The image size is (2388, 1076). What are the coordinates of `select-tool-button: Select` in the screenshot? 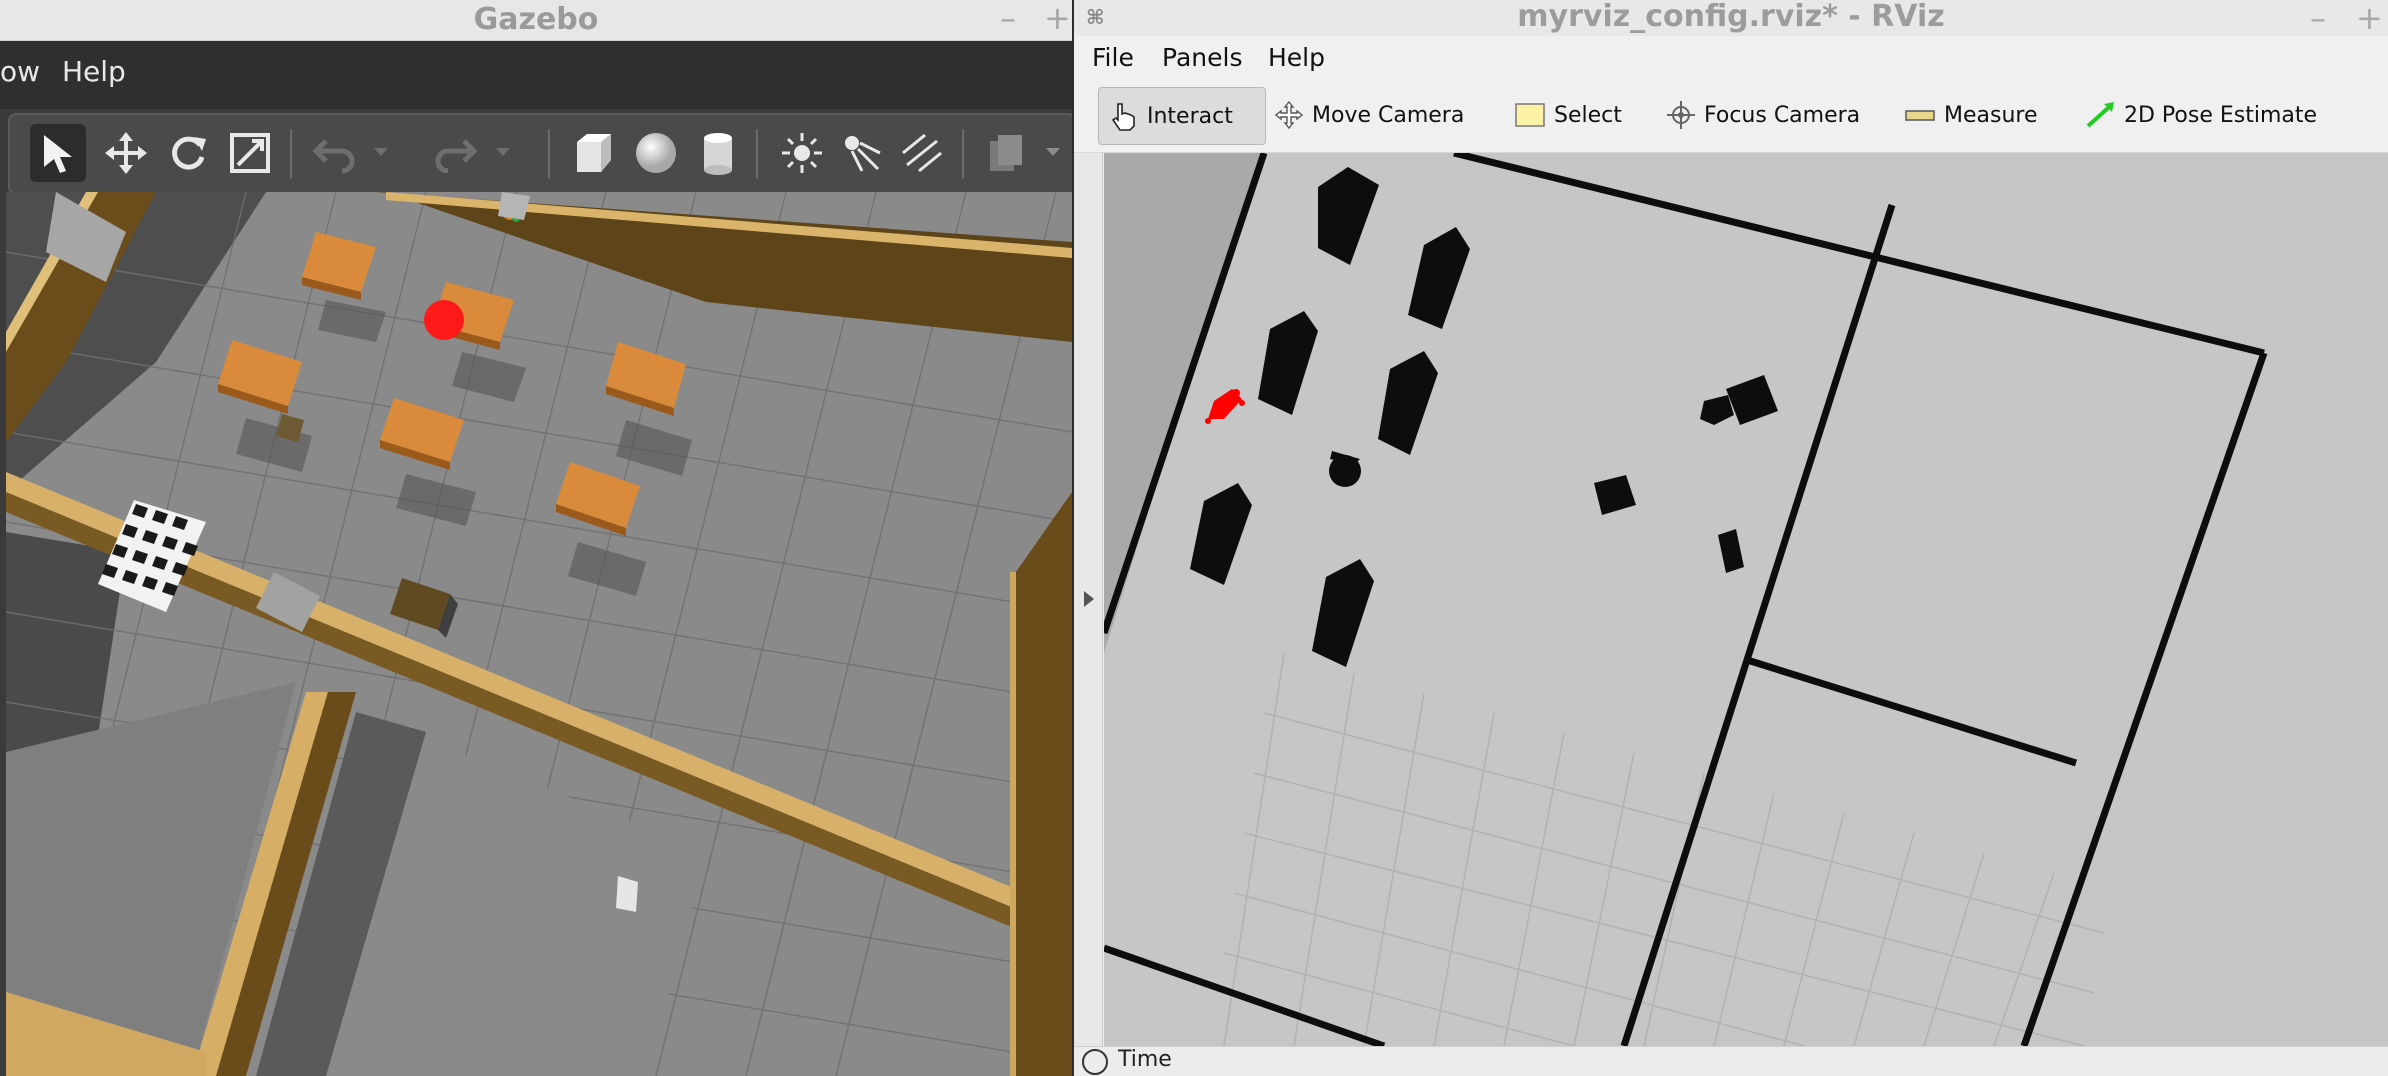 It's located at (1568, 115).